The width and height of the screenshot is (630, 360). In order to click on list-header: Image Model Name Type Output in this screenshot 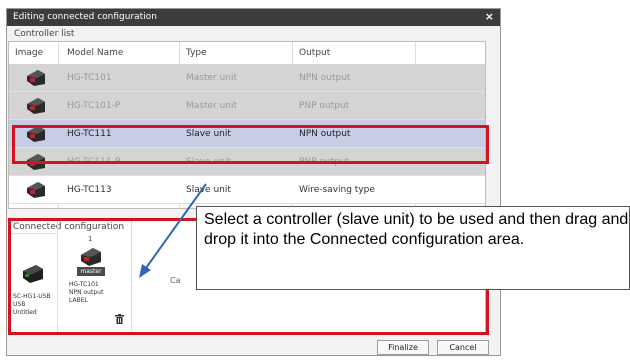, I will do `click(247, 53)`.